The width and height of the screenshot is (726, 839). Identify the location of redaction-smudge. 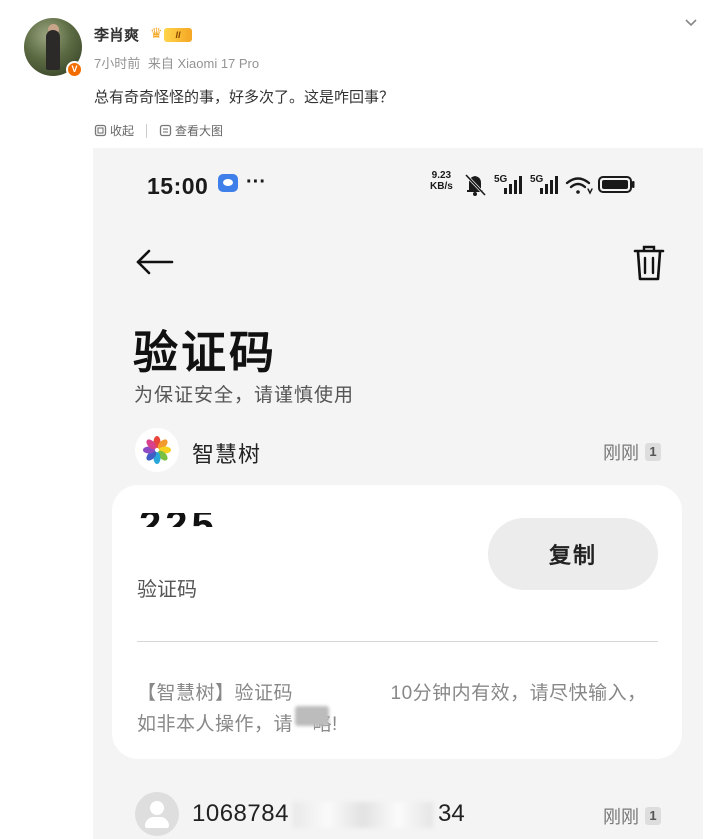
(312, 716).